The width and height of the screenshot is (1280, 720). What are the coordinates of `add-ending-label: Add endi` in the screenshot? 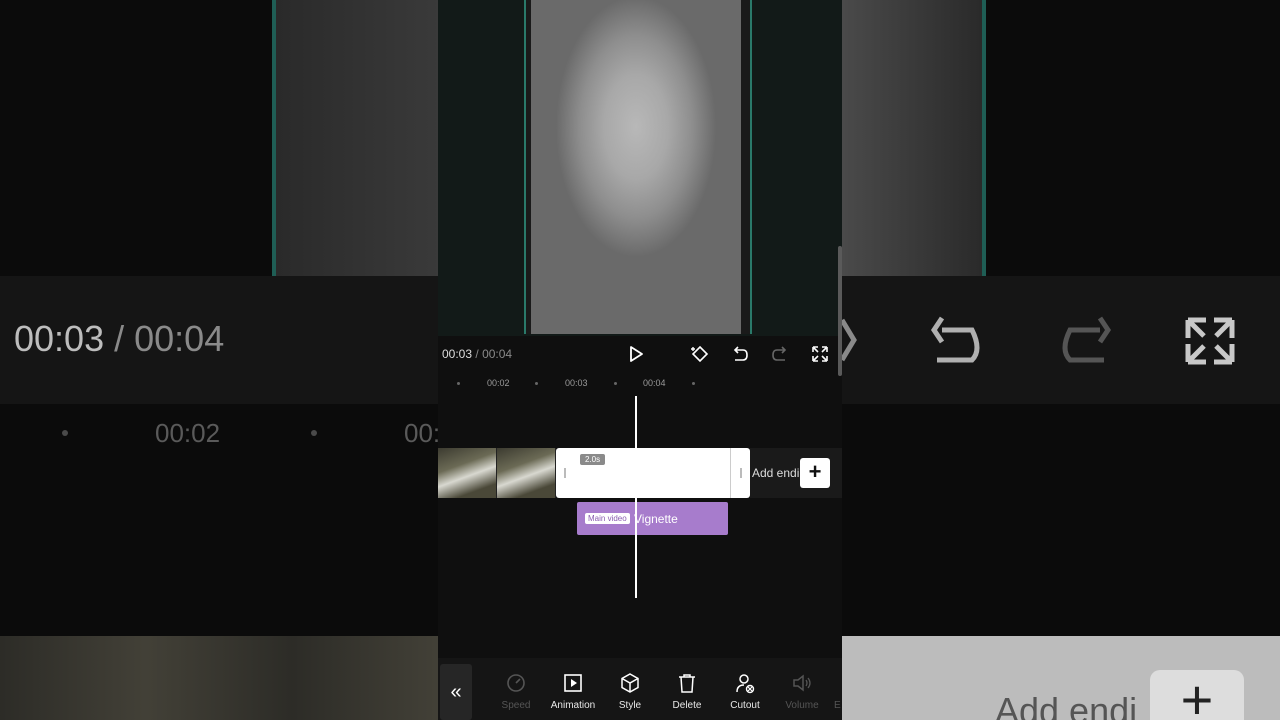 It's located at (776, 473).